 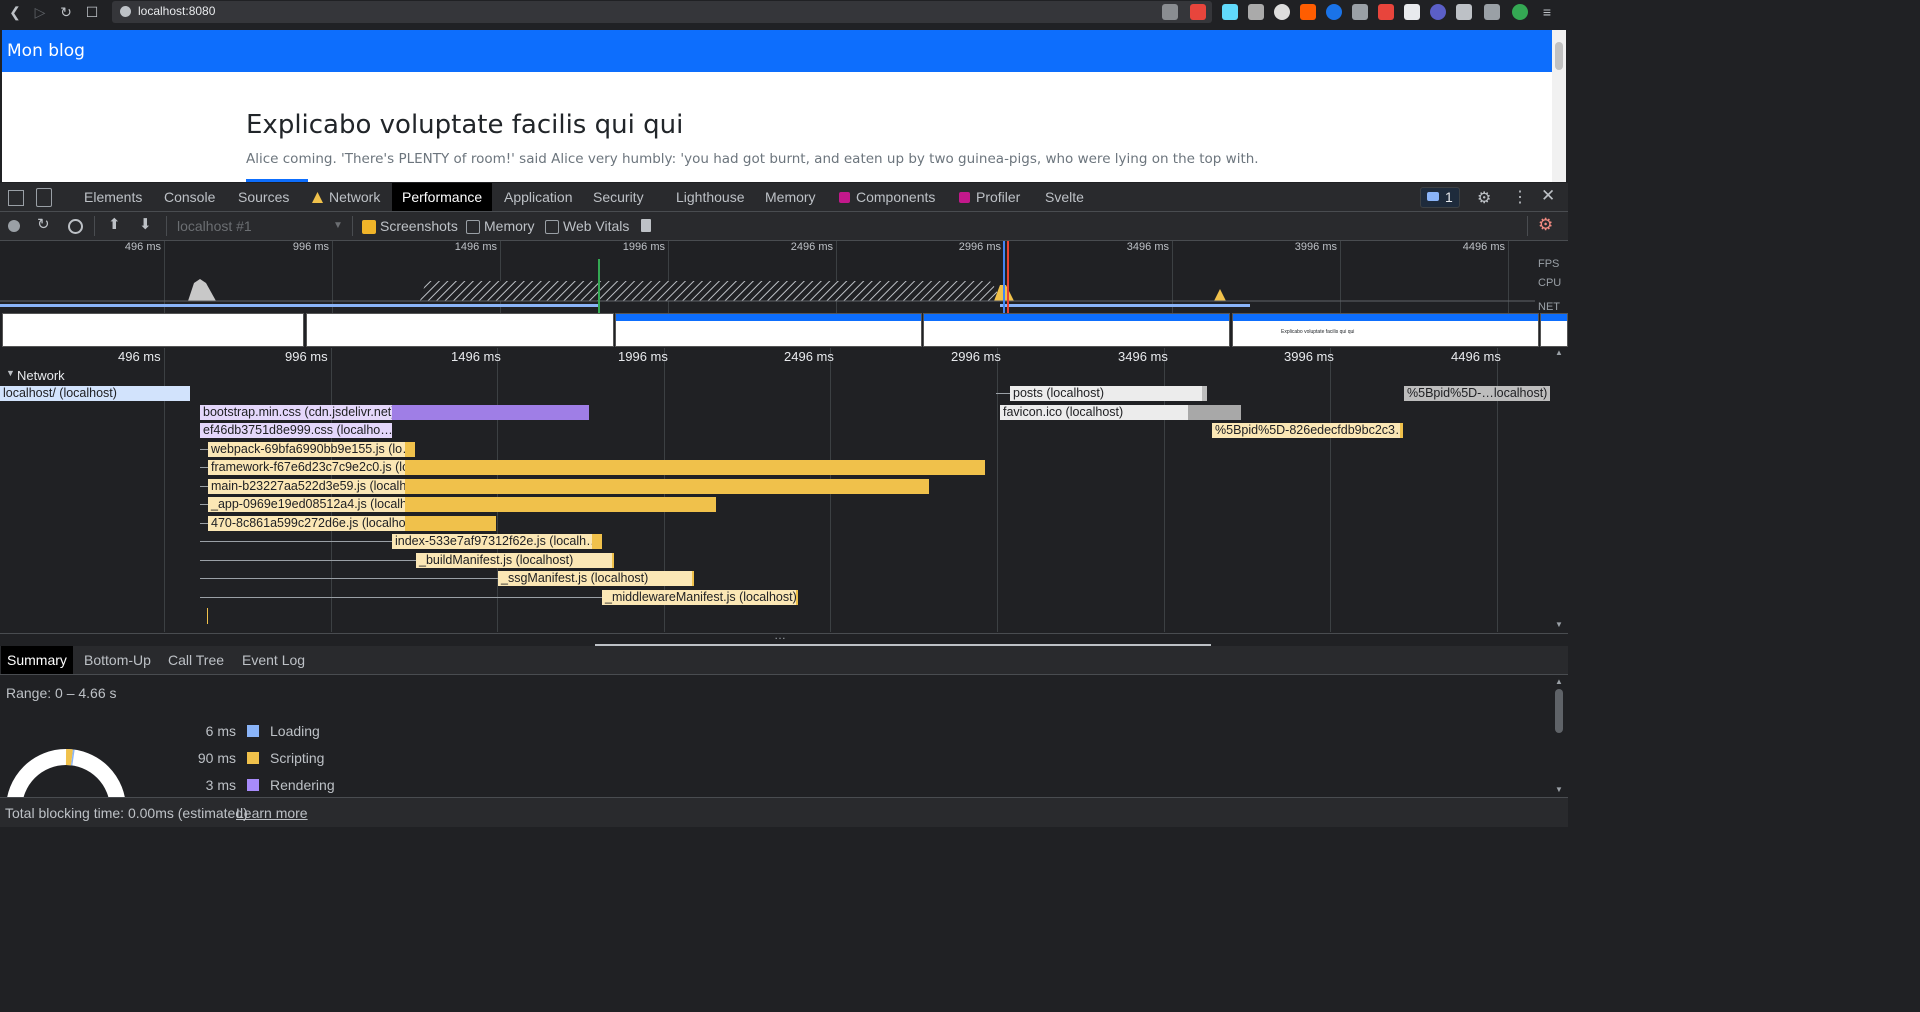 I want to click on capture-settings-icon: ⚙, so click(x=1545, y=225).